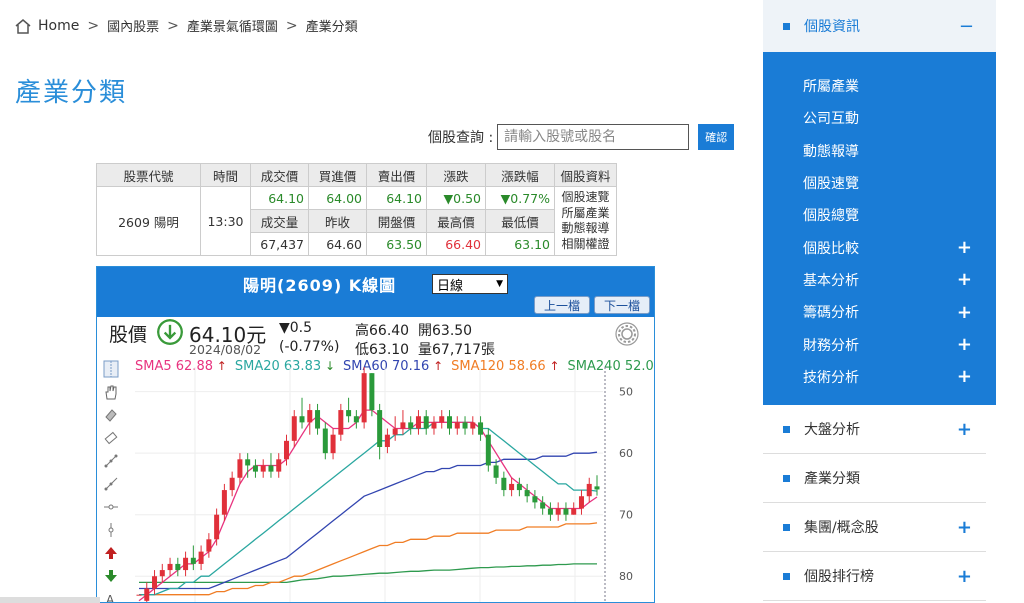  Describe the element at coordinates (879, 151) in the screenshot. I see `sidebar-item-2: 動態報導` at that location.